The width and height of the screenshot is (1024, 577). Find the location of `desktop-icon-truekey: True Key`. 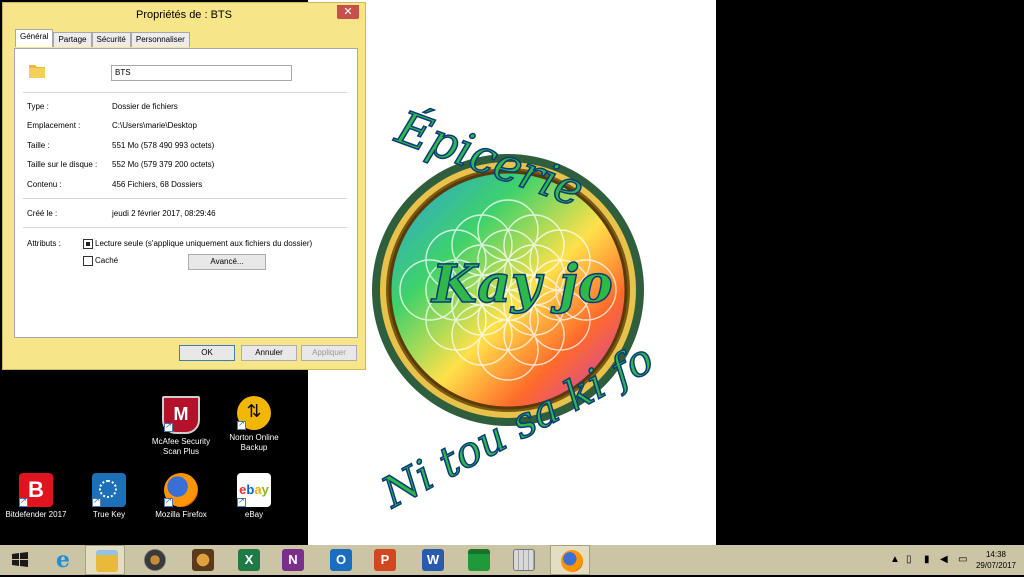

desktop-icon-truekey: True Key is located at coordinates (109, 496).